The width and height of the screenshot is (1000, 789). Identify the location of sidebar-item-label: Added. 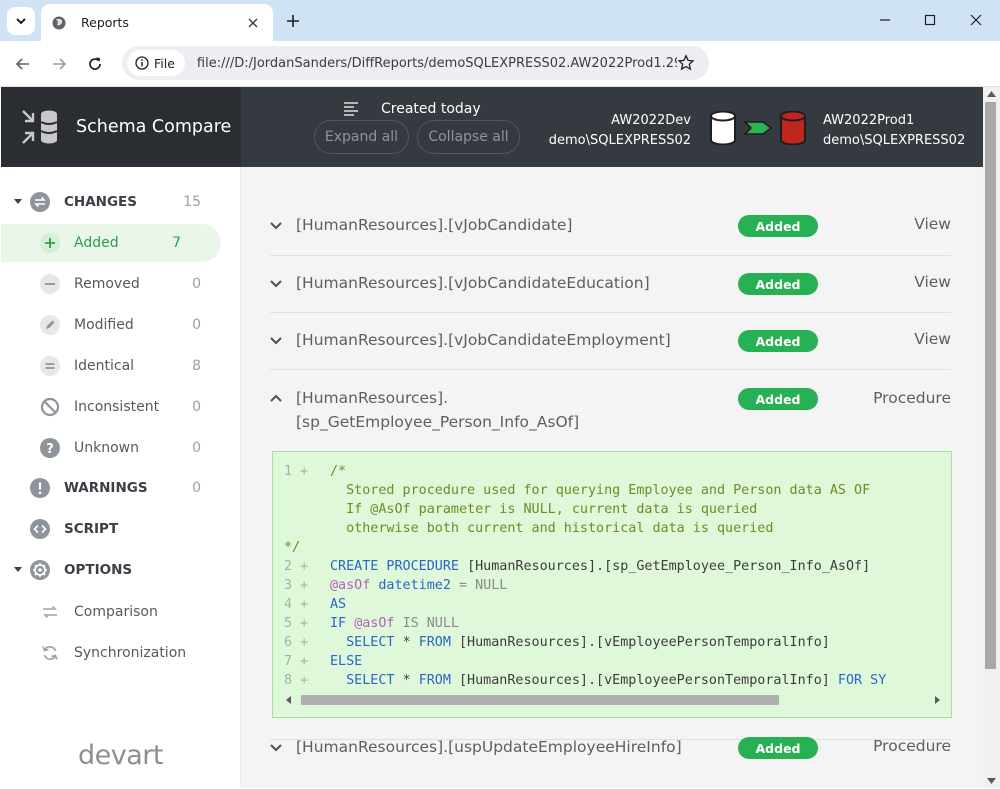
(96, 243).